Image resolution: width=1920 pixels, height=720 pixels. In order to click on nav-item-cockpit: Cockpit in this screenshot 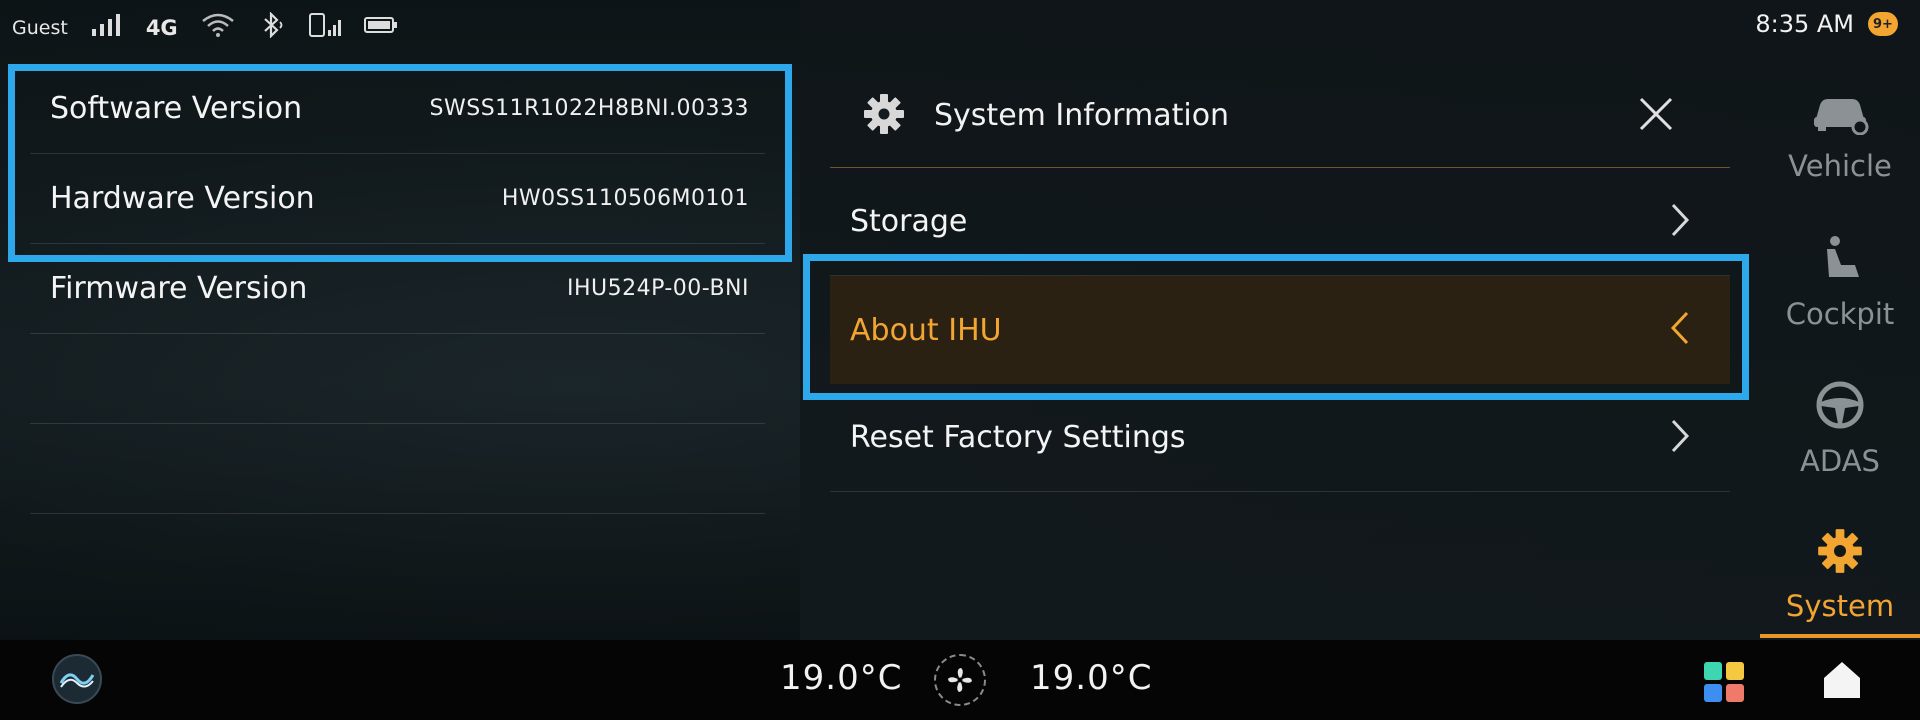, I will do `click(1840, 283)`.